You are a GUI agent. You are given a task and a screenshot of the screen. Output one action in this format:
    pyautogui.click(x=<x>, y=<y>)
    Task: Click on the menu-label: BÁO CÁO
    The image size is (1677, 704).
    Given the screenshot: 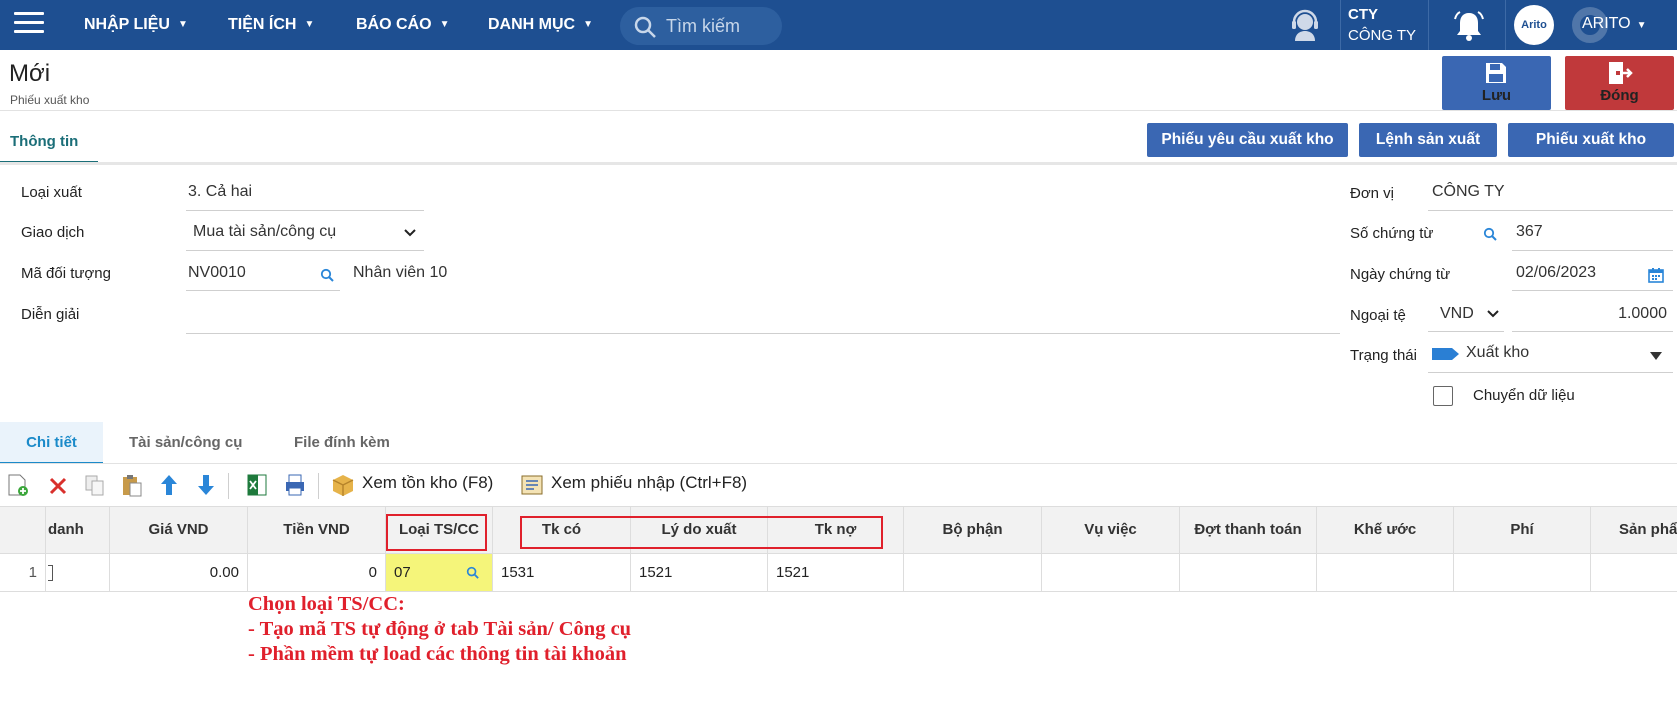 What is the action you would take?
    pyautogui.click(x=394, y=24)
    